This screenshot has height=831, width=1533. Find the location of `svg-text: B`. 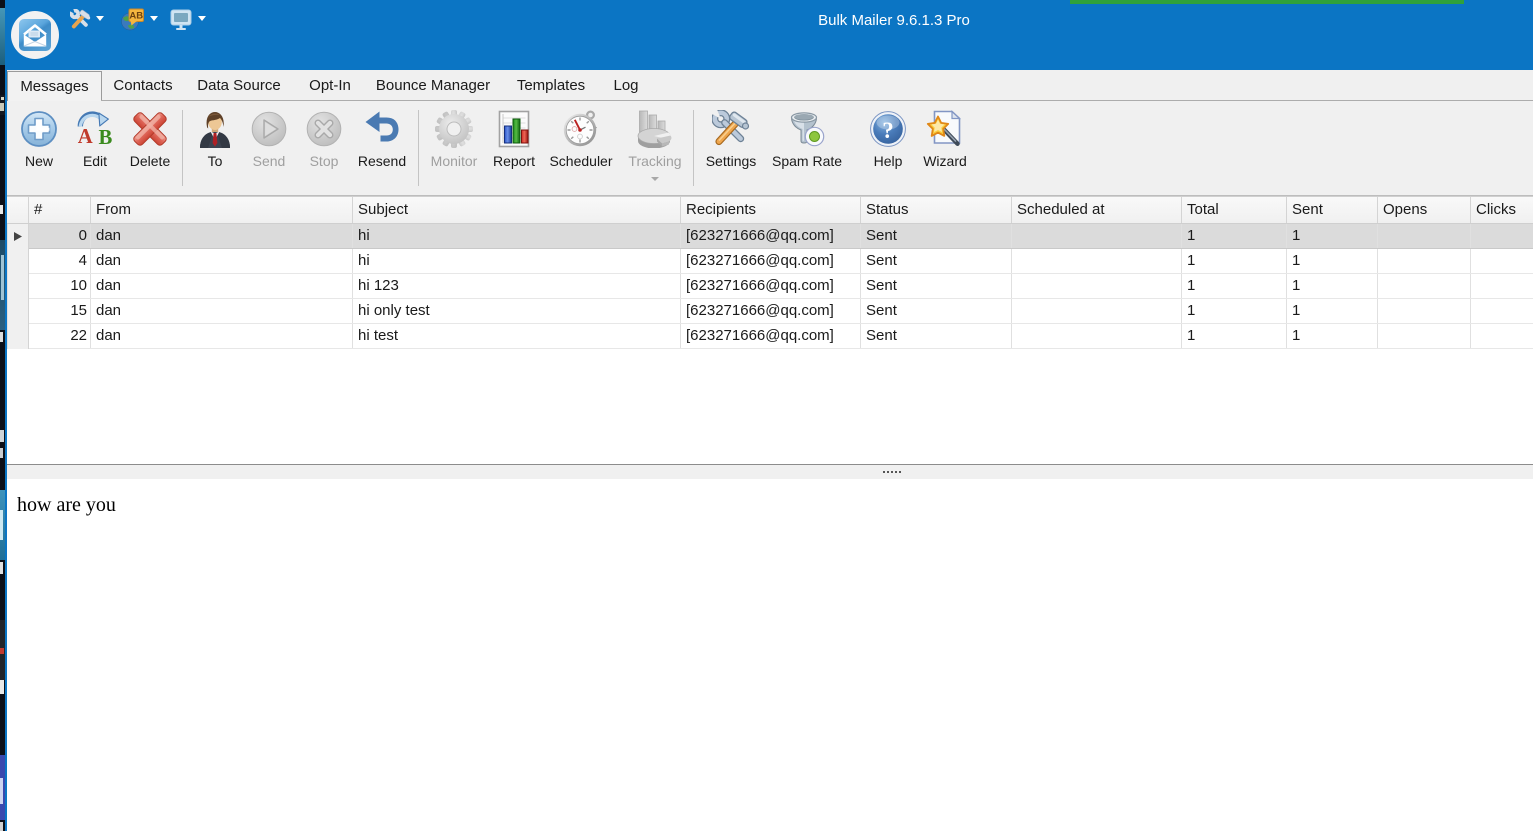

svg-text: B is located at coordinates (105, 137).